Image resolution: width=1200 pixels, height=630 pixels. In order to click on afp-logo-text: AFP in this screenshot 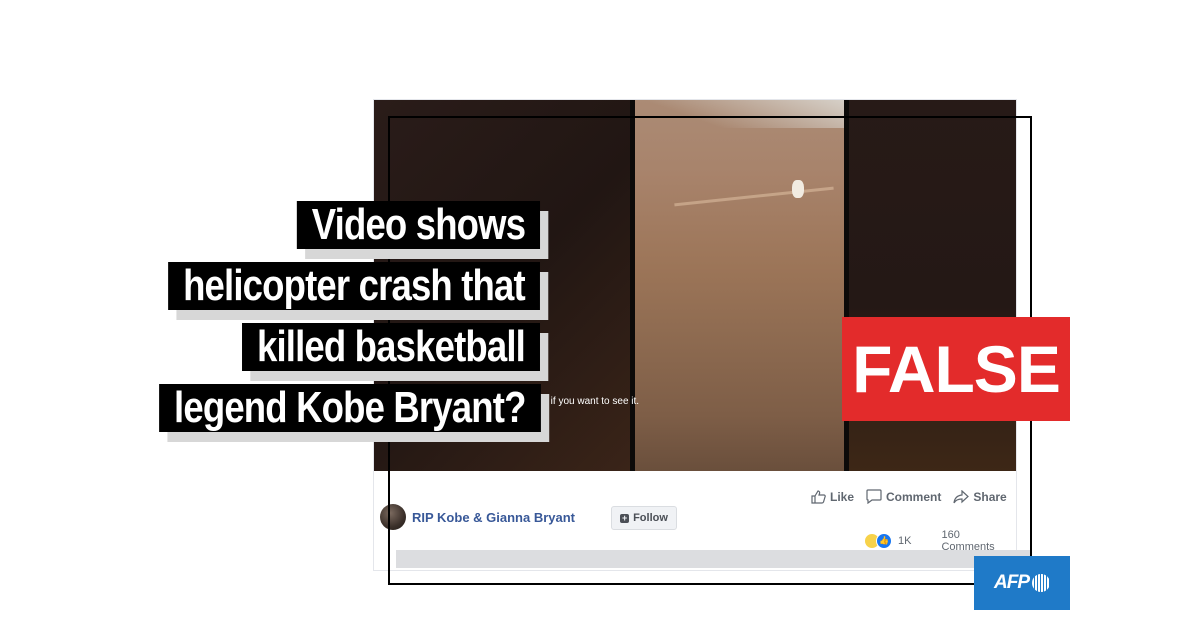, I will do `click(1012, 582)`.